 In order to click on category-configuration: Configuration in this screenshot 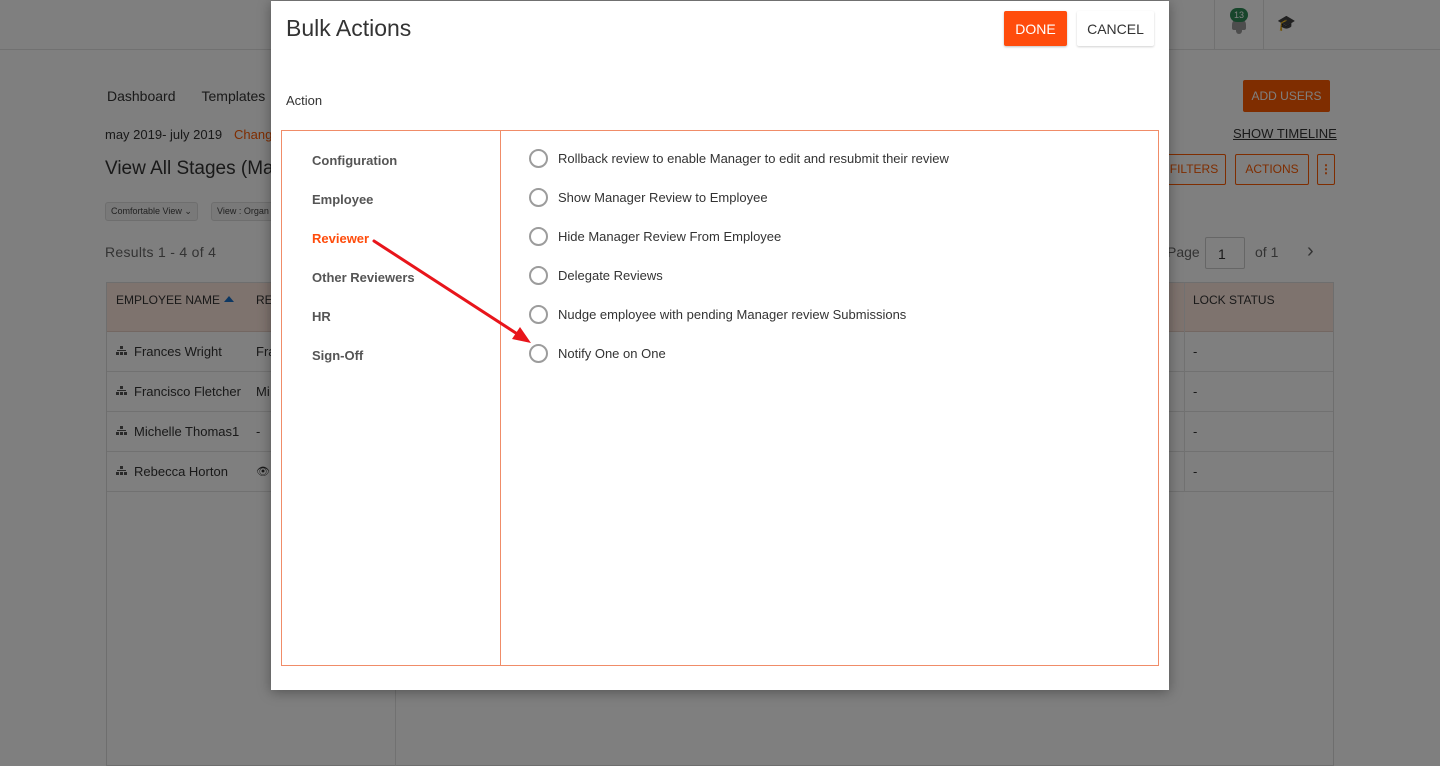, I will do `click(354, 160)`.